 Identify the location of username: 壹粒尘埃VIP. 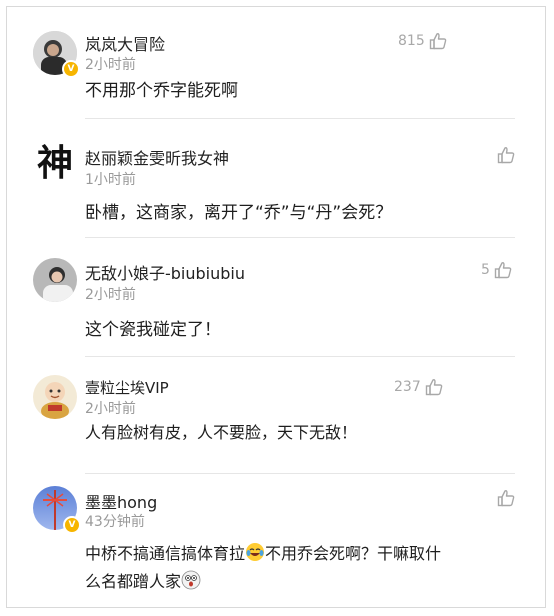
(127, 387).